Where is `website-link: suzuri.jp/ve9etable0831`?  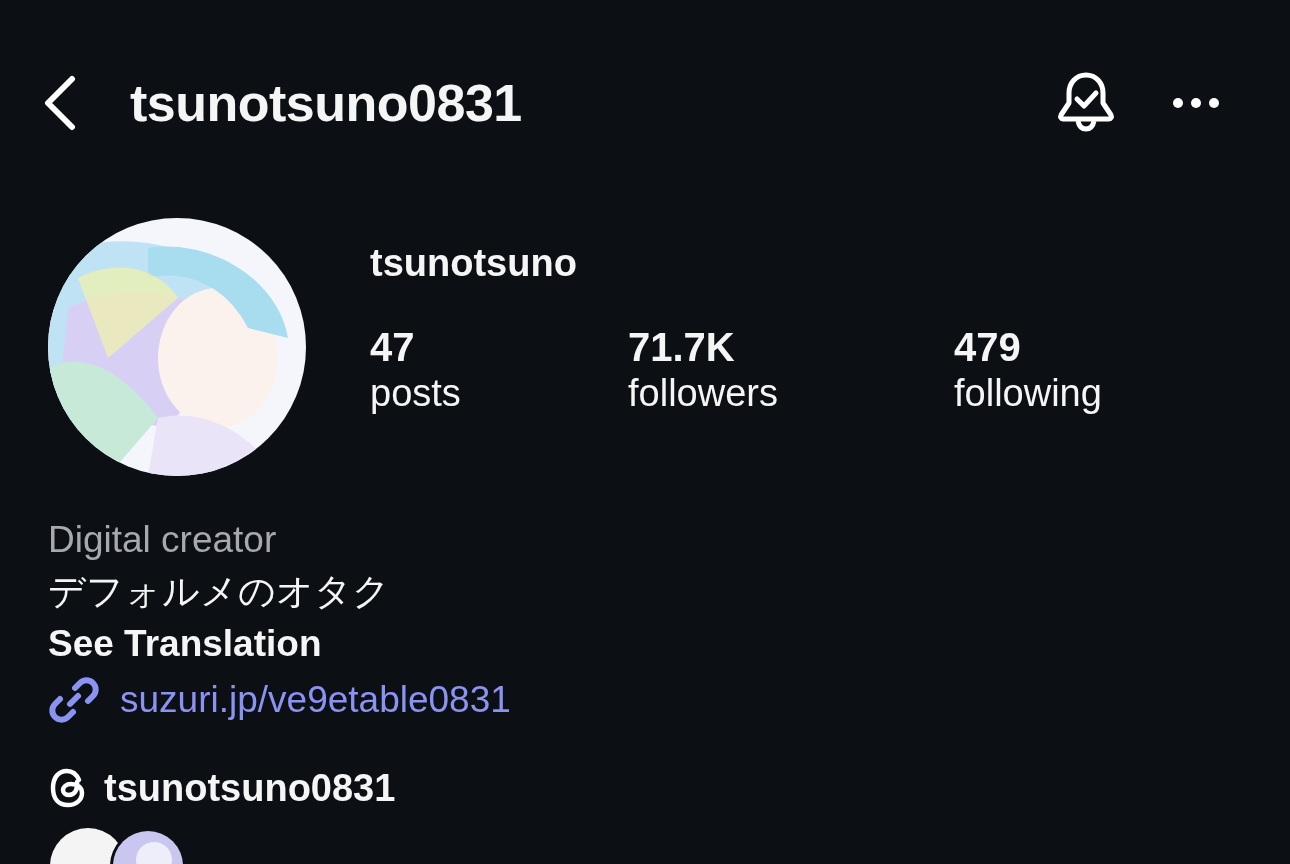 website-link: suzuri.jp/ve9etable0831 is located at coordinates (315, 700).